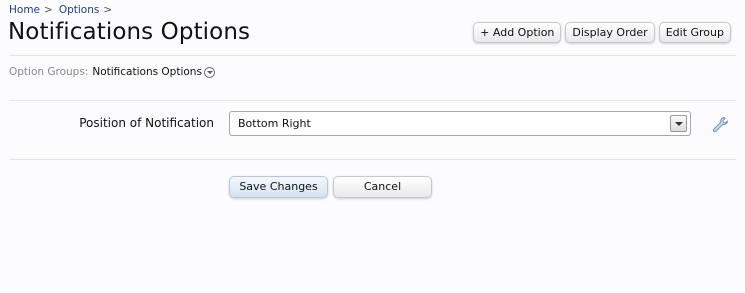 The height and width of the screenshot is (293, 745). Describe the element at coordinates (129, 32) in the screenshot. I see `page-title: Notifications Options` at that location.